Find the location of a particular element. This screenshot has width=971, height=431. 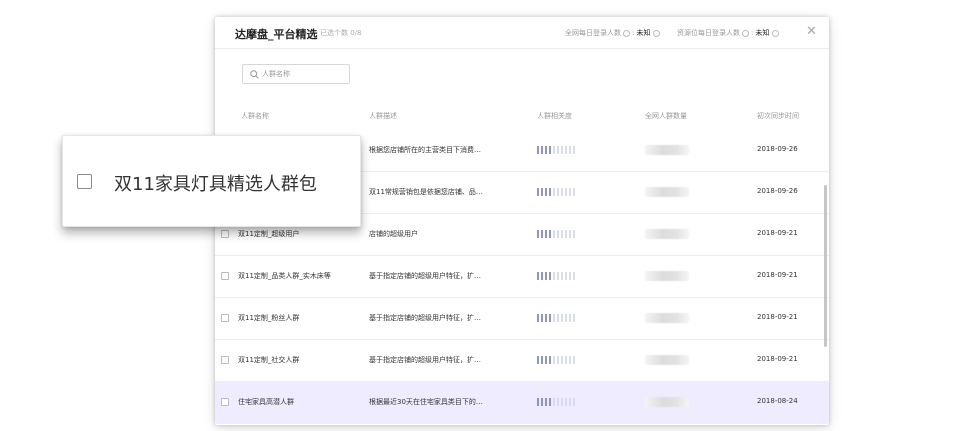

row-sync-date: 2018-09-26 is located at coordinates (777, 191).